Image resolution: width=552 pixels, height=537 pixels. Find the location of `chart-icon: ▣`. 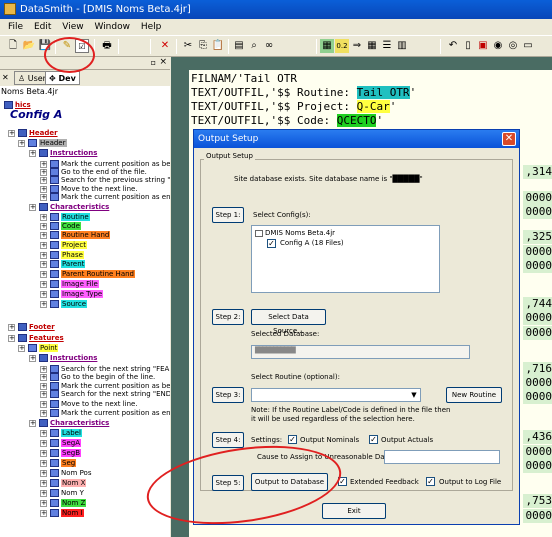

chart-icon: ▣ is located at coordinates (483, 46).